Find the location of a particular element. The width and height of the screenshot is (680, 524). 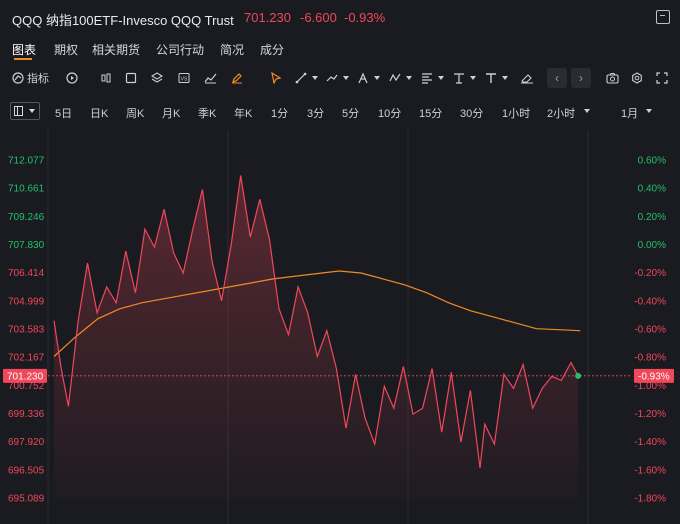

period-month: 月K is located at coordinates (171, 113).